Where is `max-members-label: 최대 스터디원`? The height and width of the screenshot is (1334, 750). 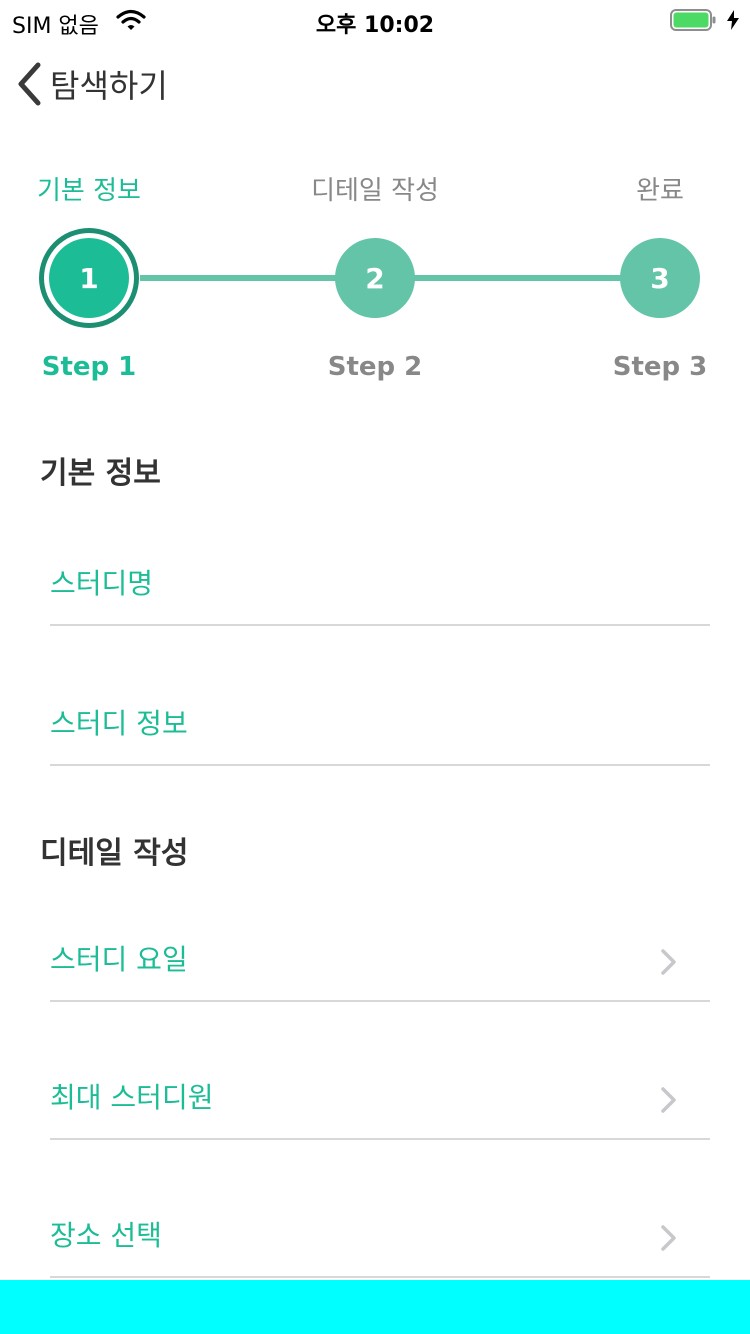 max-members-label: 최대 스터디원 is located at coordinates (132, 1097).